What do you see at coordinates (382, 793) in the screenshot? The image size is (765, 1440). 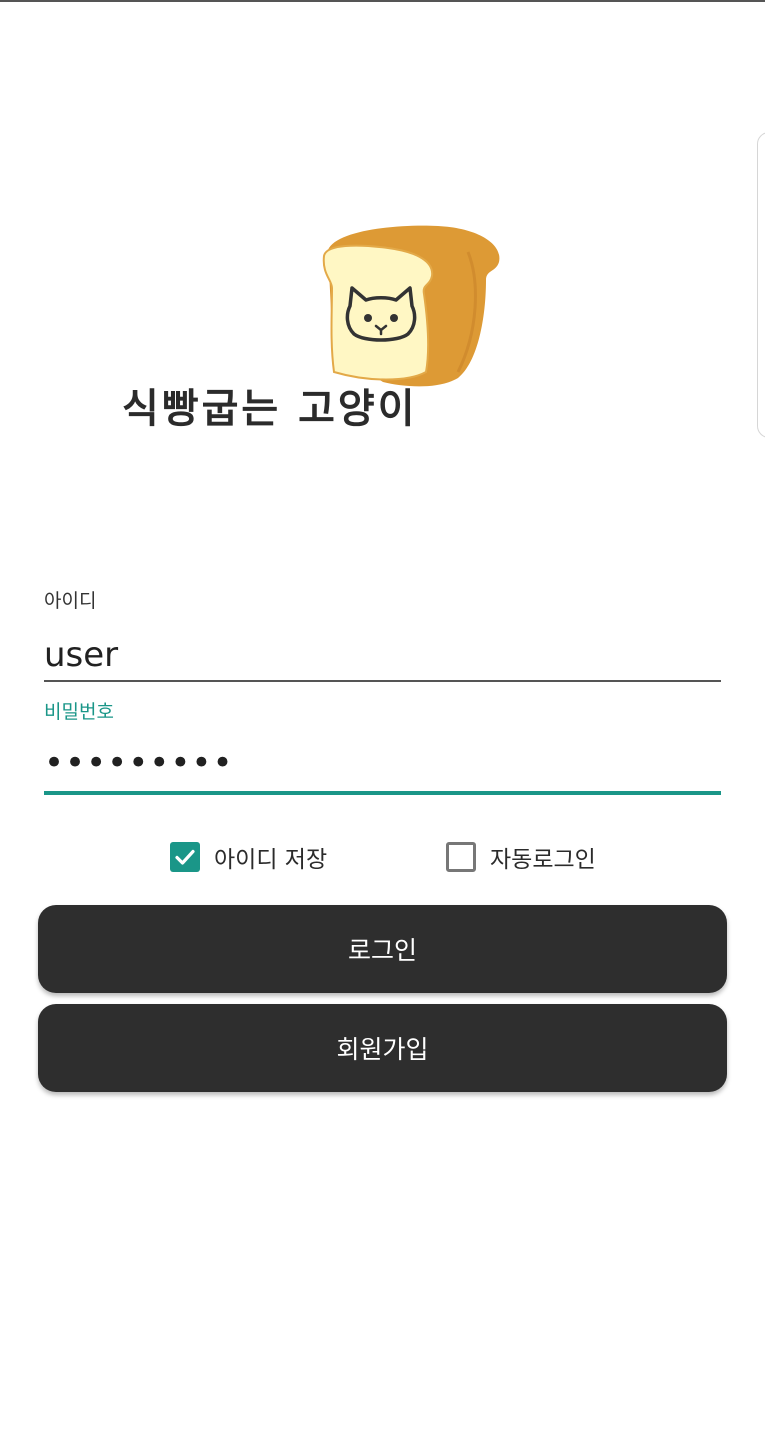 I see `password-input-underline` at bounding box center [382, 793].